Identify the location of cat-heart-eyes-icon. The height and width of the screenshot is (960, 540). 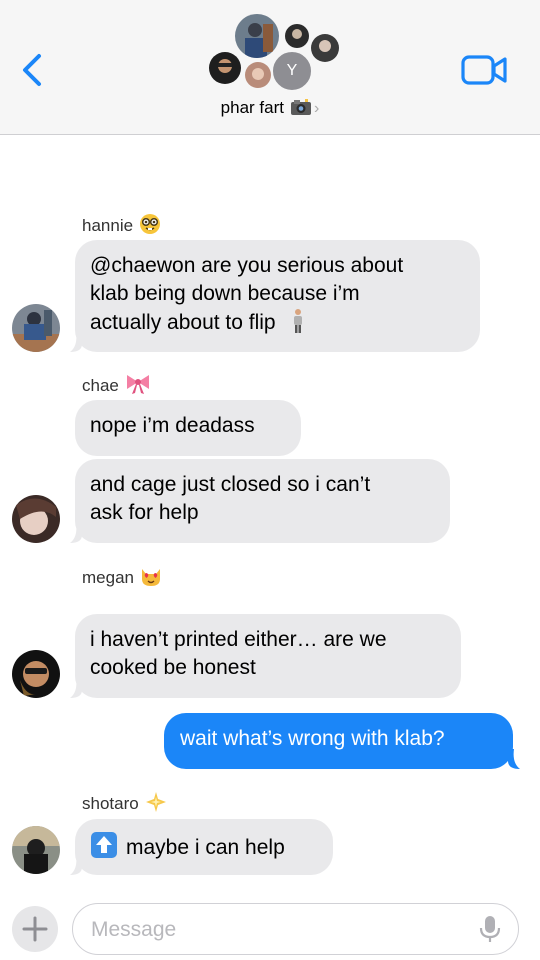
(151, 578).